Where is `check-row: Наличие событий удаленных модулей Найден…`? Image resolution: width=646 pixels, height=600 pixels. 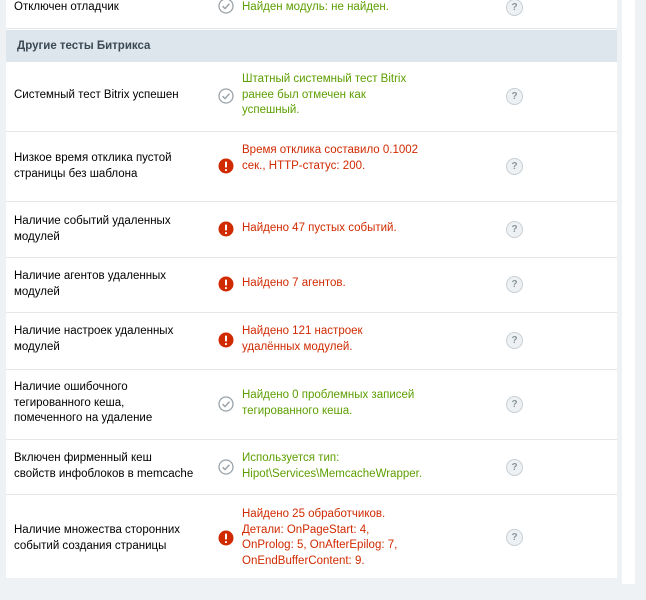 check-row: Наличие событий удаленных модулей Найден… is located at coordinates (311, 230).